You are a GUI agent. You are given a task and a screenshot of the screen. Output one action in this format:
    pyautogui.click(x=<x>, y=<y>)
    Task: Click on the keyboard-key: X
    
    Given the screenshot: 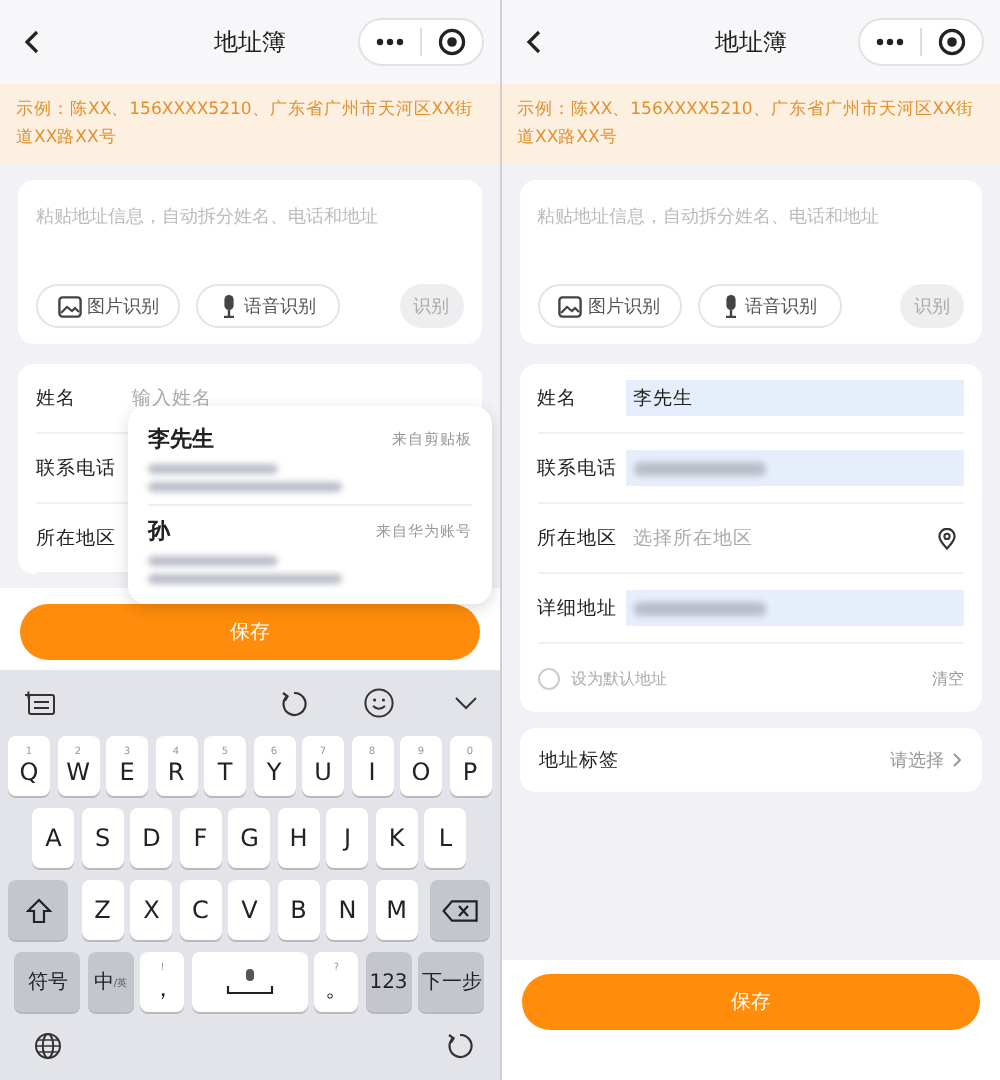 What is the action you would take?
    pyautogui.click(x=151, y=910)
    